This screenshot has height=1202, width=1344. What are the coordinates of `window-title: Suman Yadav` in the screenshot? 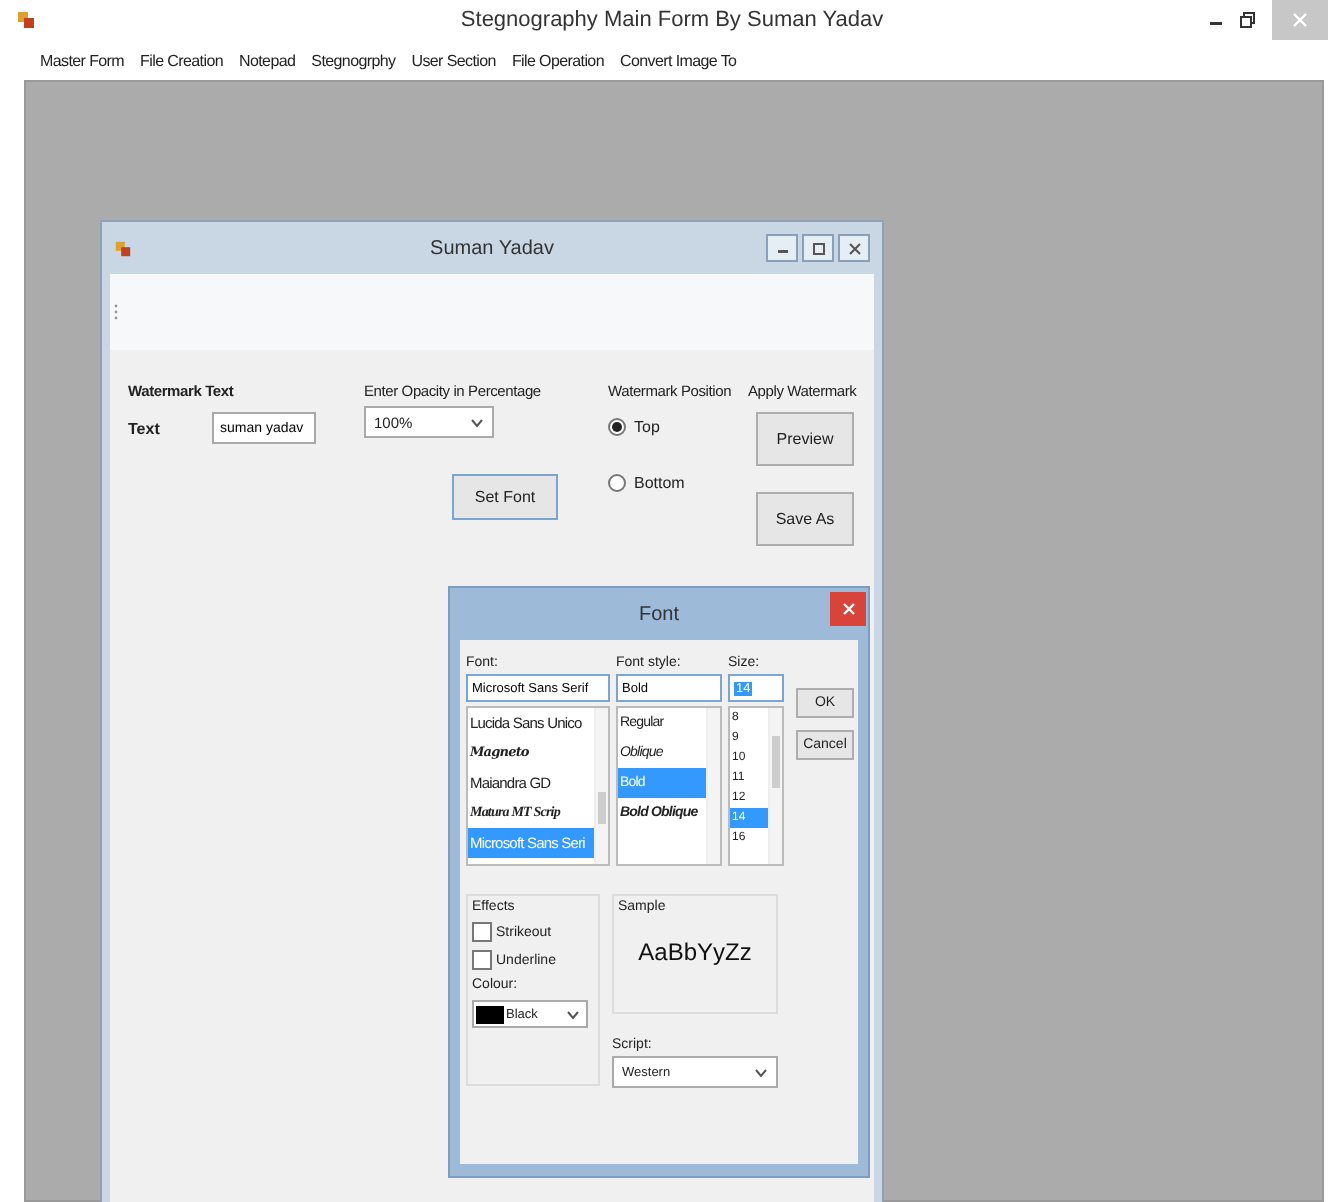 It's located at (492, 248).